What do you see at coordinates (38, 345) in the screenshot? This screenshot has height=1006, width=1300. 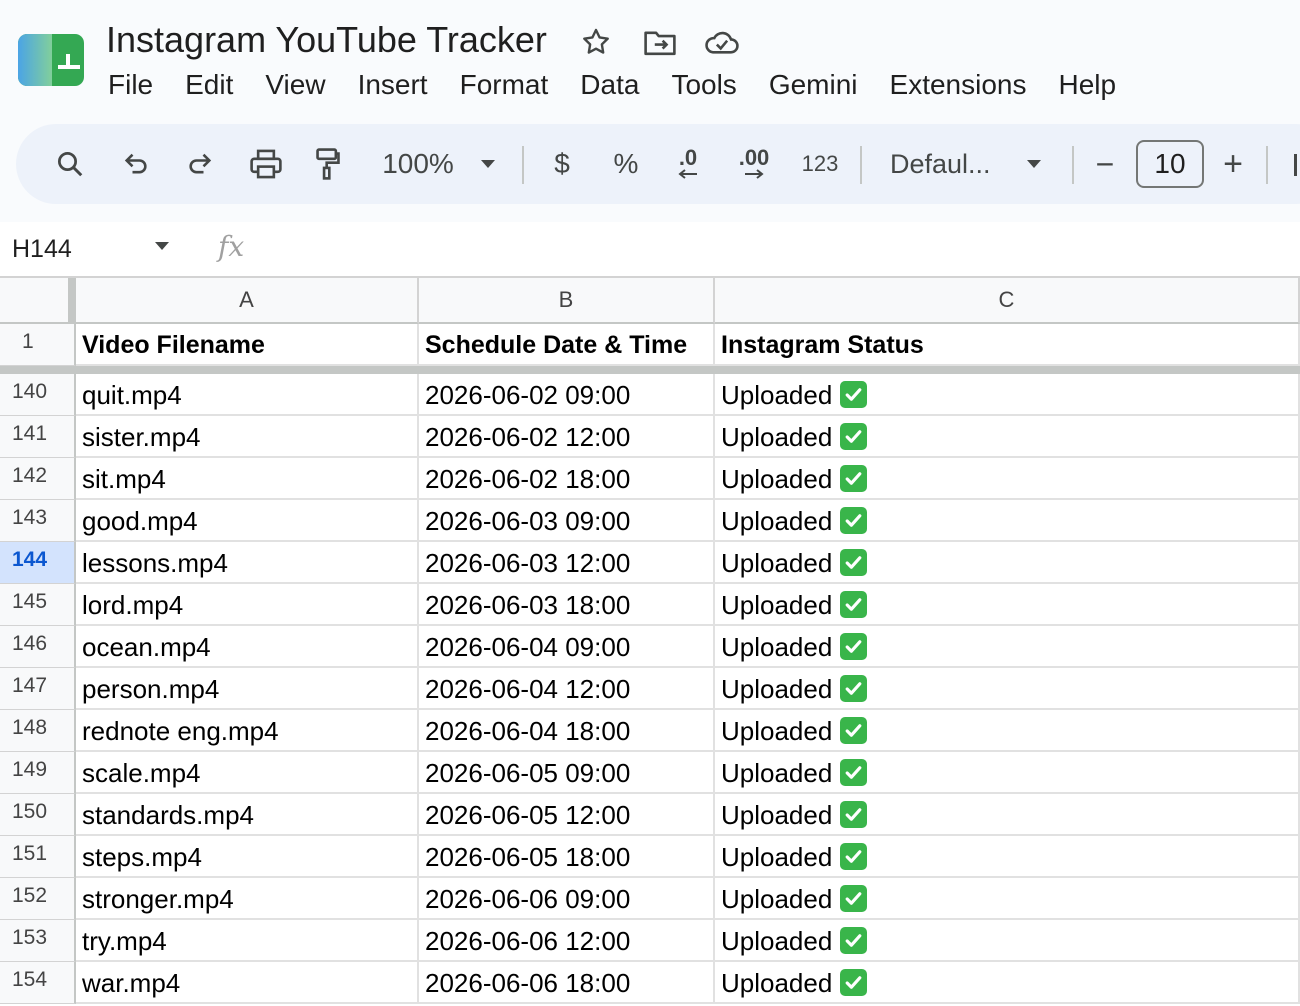 I see `row-number: 1` at bounding box center [38, 345].